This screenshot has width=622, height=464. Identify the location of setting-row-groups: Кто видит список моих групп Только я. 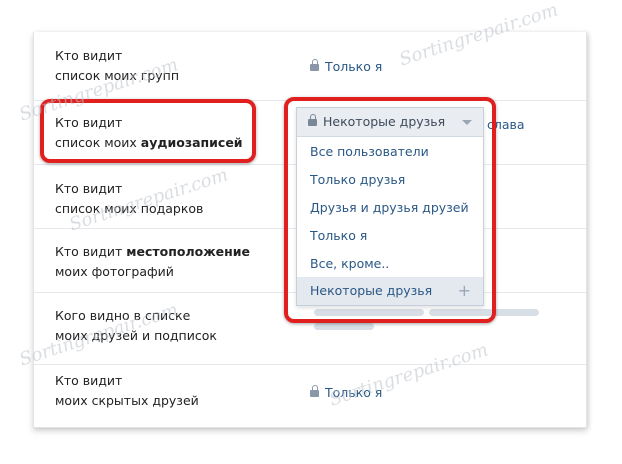
(310, 66).